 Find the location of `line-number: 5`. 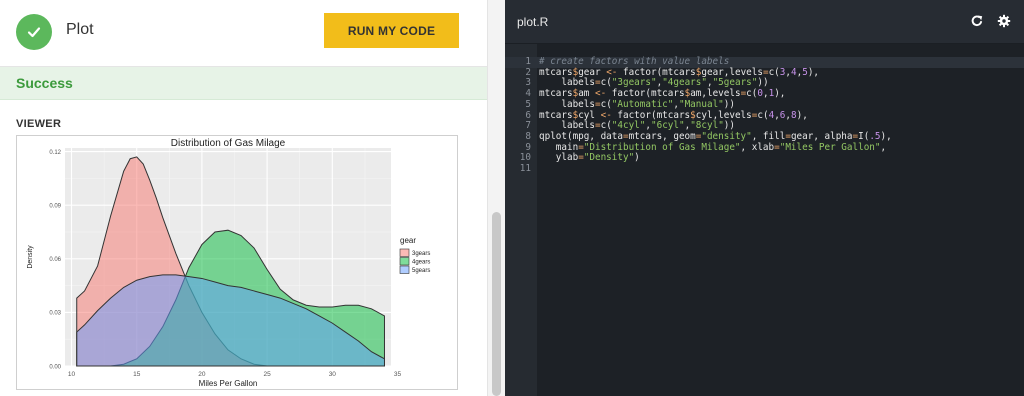

line-number: 5 is located at coordinates (528, 104).